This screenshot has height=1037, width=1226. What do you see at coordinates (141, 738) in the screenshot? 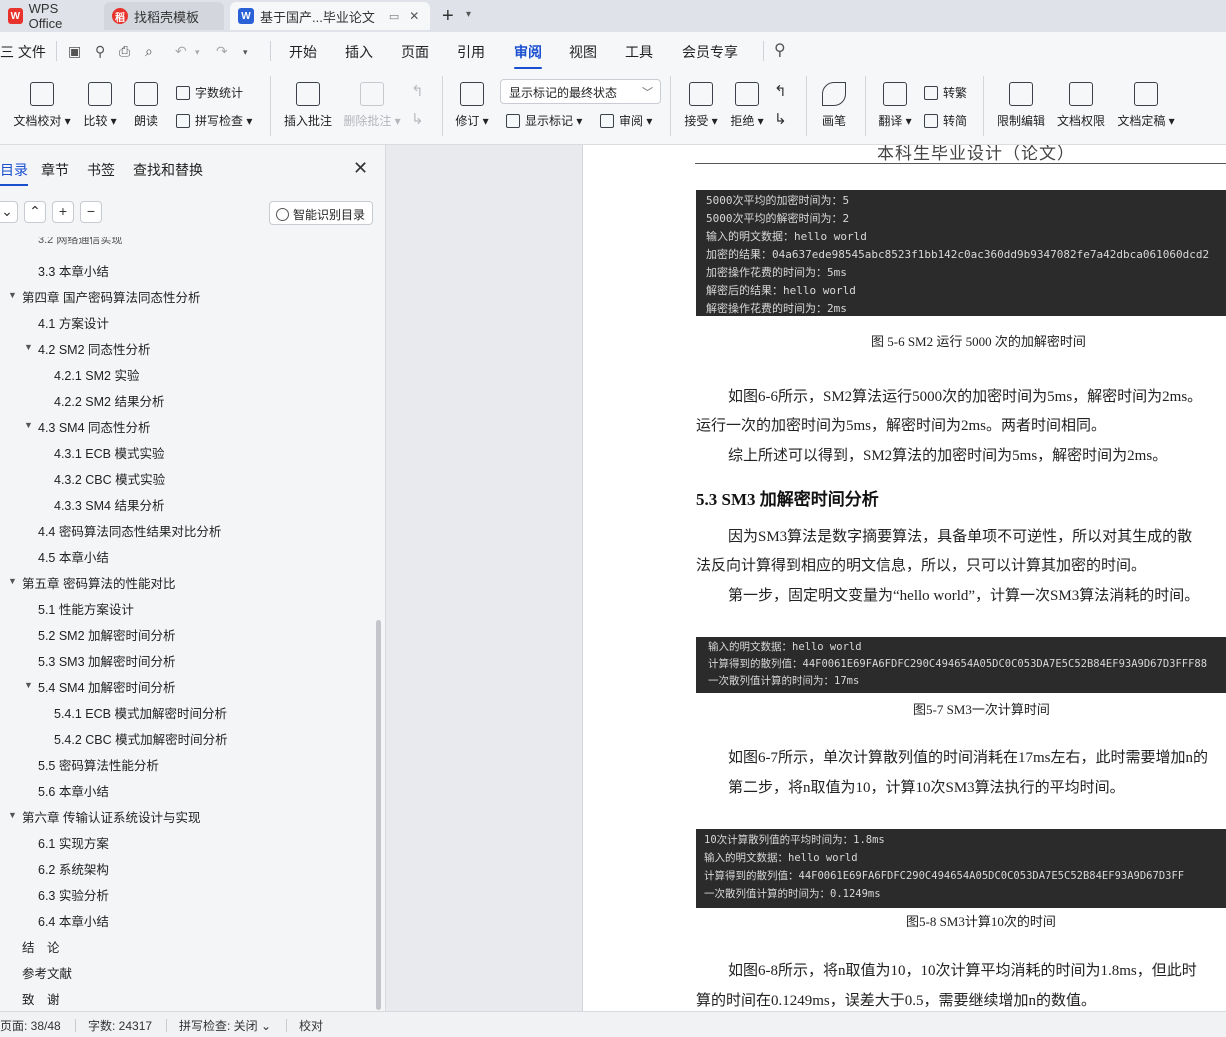
I see `toc-item: 5.4.2 CBC 模式加解密时间分析` at bounding box center [141, 738].